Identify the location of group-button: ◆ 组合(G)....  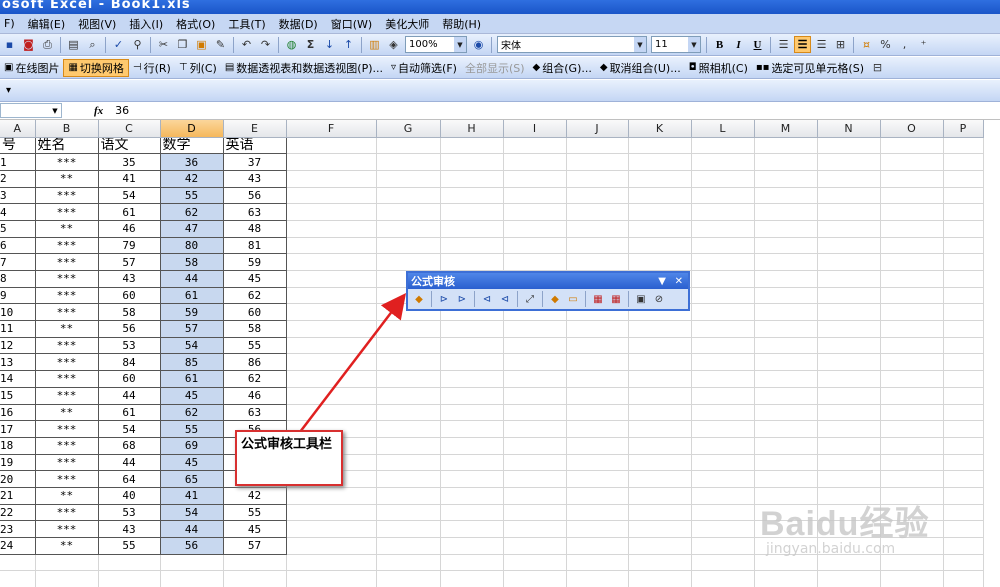
(562, 68).